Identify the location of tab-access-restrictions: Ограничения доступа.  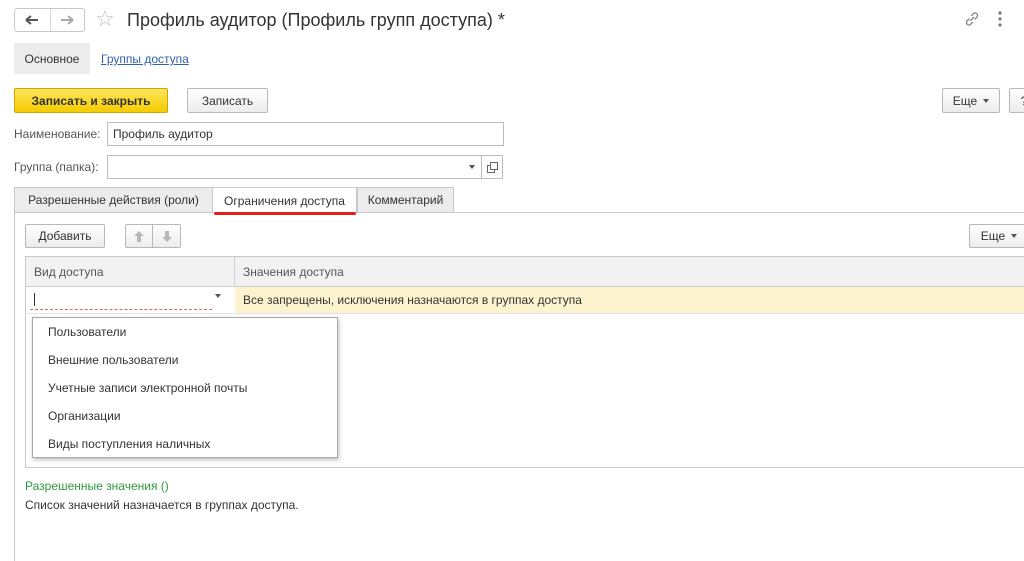
(284, 200).